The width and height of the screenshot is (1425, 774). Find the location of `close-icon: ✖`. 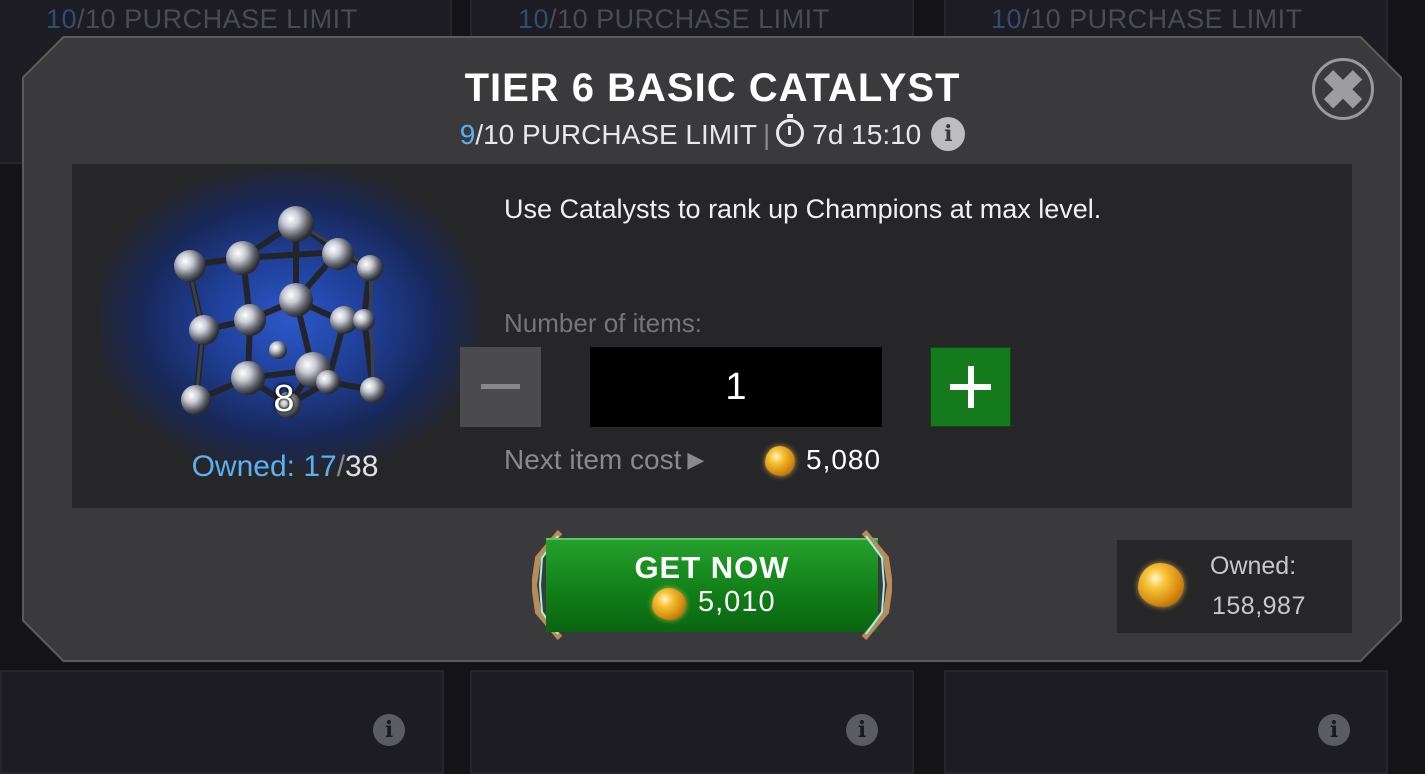

close-icon: ✖ is located at coordinates (1343, 91).